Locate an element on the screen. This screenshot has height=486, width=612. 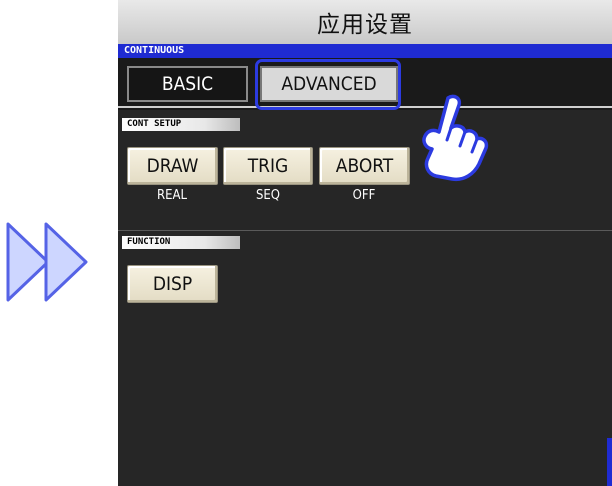
window-title: 应用设置 is located at coordinates (365, 25).